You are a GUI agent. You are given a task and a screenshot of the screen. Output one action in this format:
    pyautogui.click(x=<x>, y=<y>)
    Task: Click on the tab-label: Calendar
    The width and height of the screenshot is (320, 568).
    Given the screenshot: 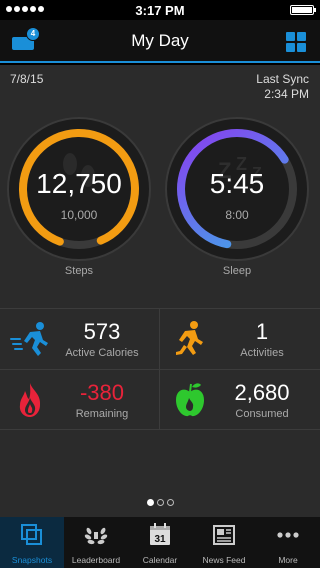 What is the action you would take?
    pyautogui.click(x=160, y=560)
    